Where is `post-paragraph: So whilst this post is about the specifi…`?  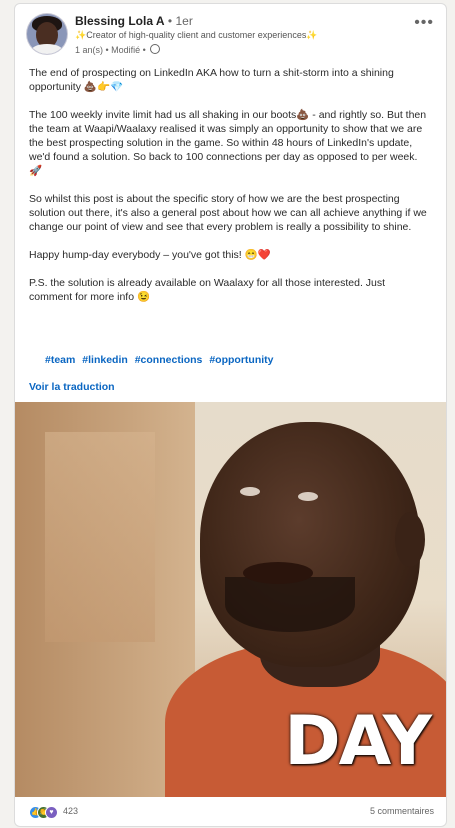 post-paragraph: So whilst this post is about the specifi… is located at coordinates (228, 213).